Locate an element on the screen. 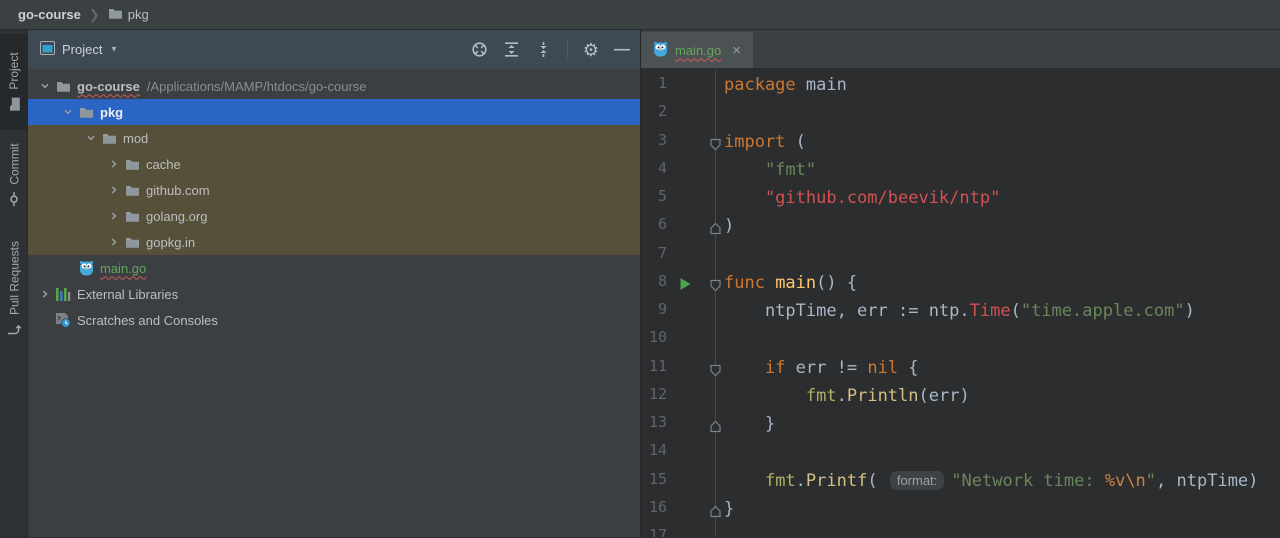  gutter-line: 7 is located at coordinates (678, 255).